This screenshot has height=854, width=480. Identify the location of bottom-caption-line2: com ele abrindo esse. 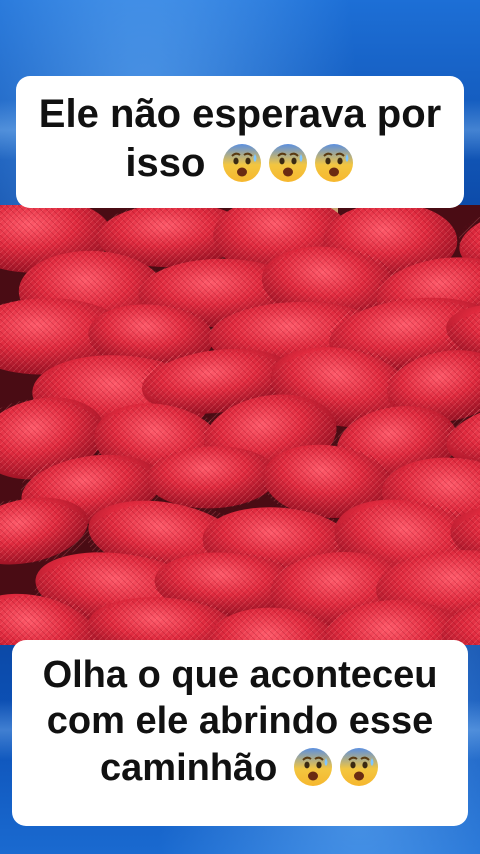
(240, 721).